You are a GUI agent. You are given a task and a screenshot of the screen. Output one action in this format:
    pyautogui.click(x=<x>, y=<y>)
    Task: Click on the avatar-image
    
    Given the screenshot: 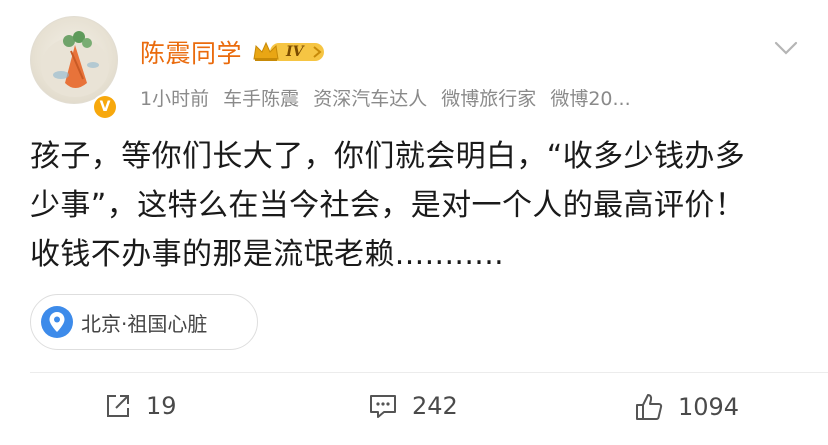 What is the action you would take?
    pyautogui.click(x=74, y=60)
    